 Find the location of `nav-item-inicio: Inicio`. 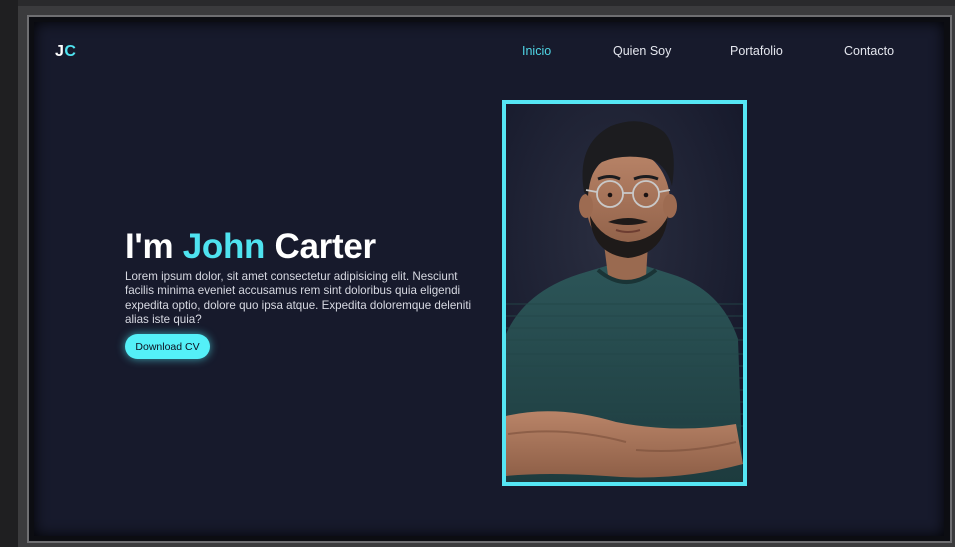

nav-item-inicio: Inicio is located at coordinates (536, 51).